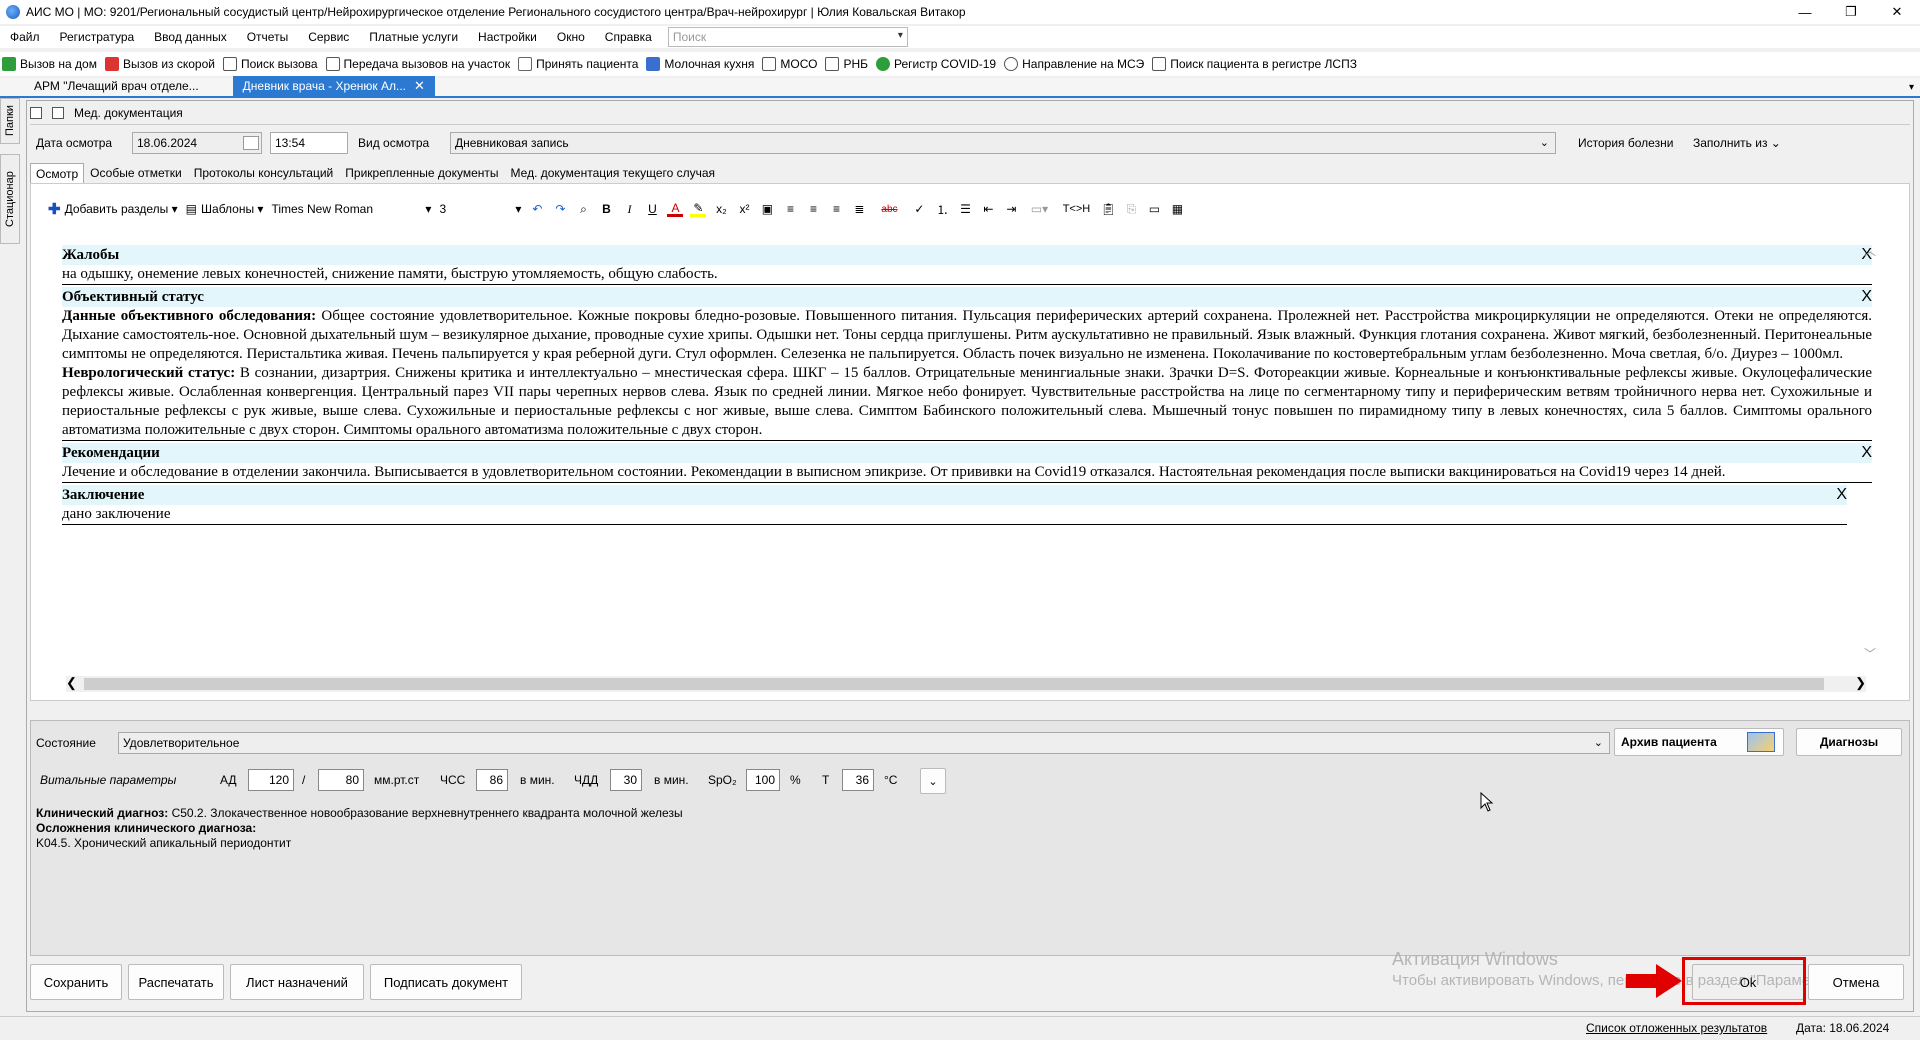 Image resolution: width=1920 pixels, height=1040 pixels. What do you see at coordinates (1154, 209) in the screenshot?
I see `field-icon: ▭` at bounding box center [1154, 209].